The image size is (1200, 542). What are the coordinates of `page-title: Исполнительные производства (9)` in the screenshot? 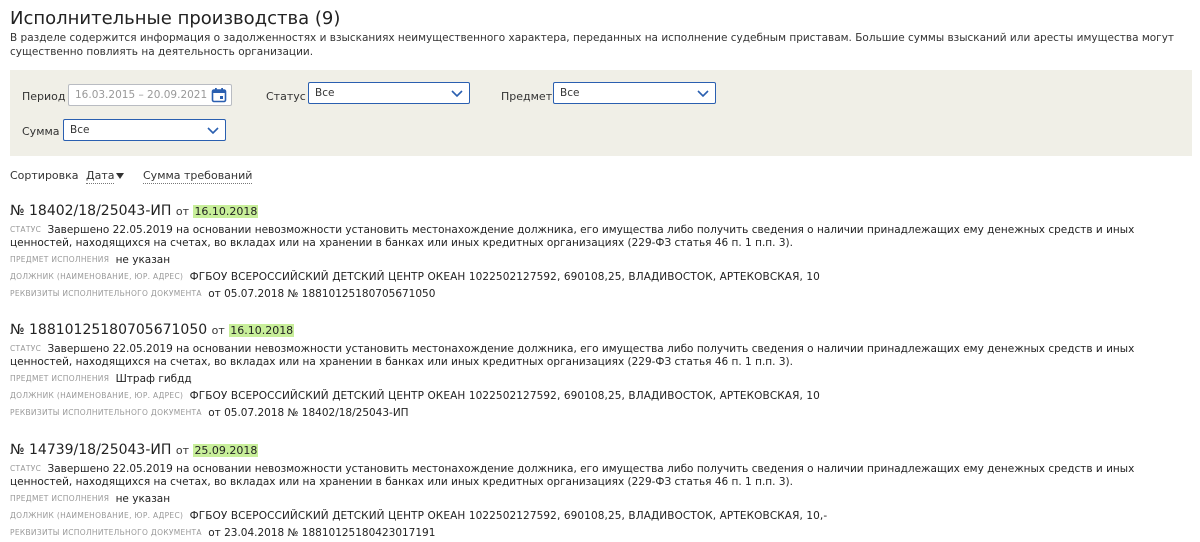 It's located at (175, 18).